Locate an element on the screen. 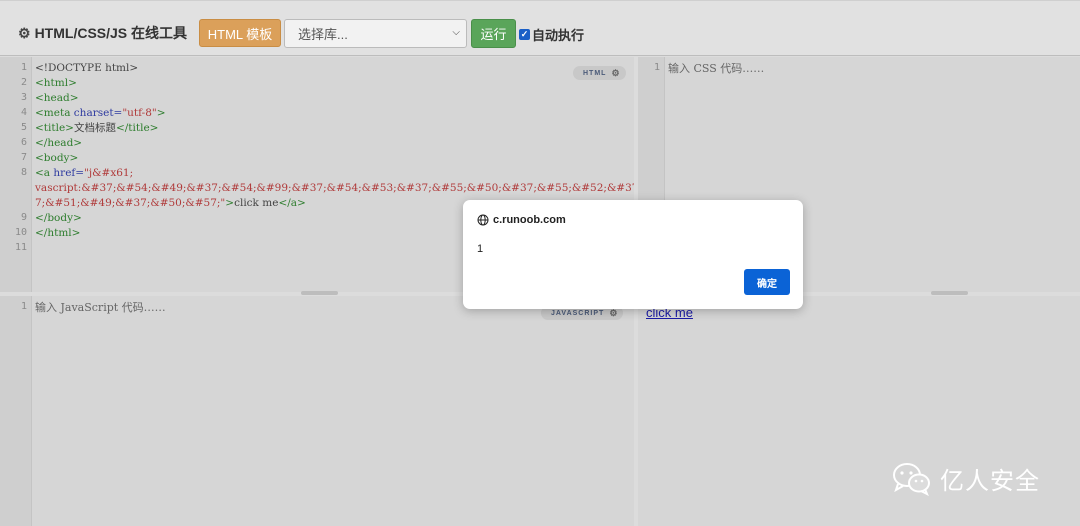 Image resolution: width=1080 pixels, height=526 pixels. dialog-origin: c.runoob.com is located at coordinates (521, 220).